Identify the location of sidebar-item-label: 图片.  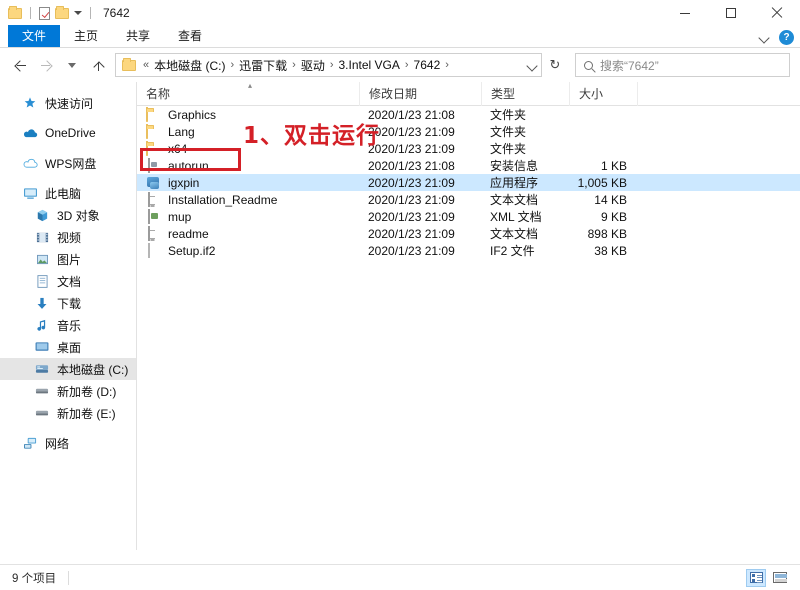
(69, 259).